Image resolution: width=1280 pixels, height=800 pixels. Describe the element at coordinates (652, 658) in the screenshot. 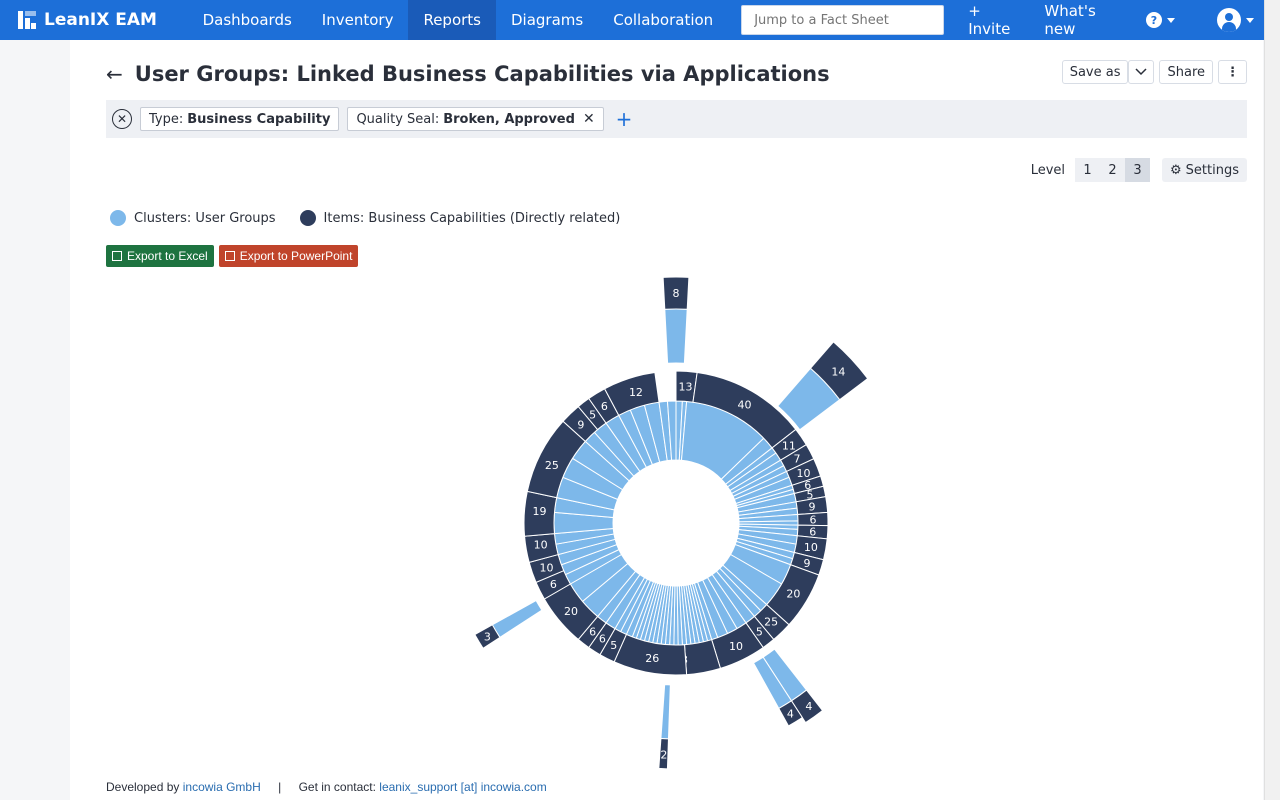

I see `item-segment-label: 26` at that location.